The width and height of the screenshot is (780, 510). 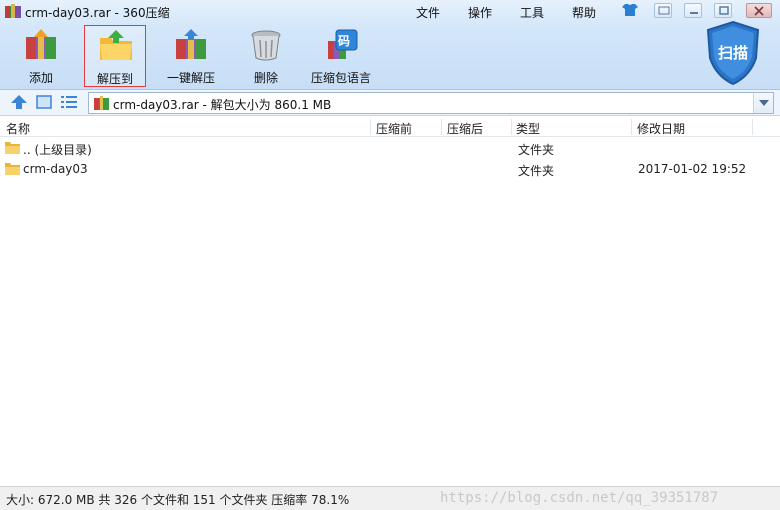 I want to click on column-compressed-size: 压缩后, so click(x=465, y=128).